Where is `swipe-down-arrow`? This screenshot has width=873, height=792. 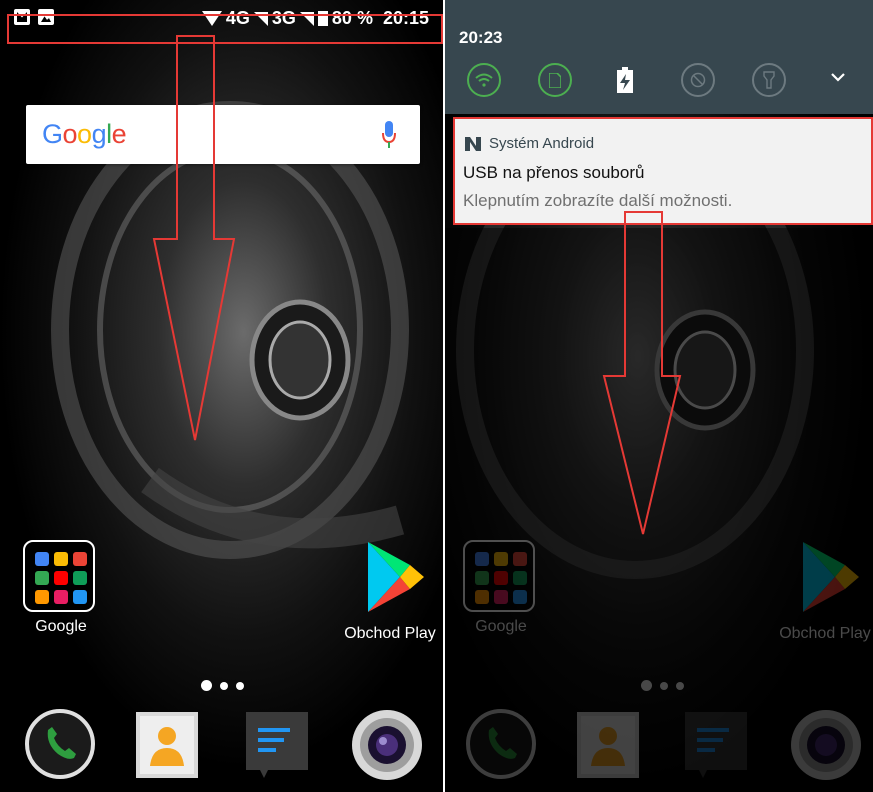
swipe-down-arrow is located at coordinates (194, 238).